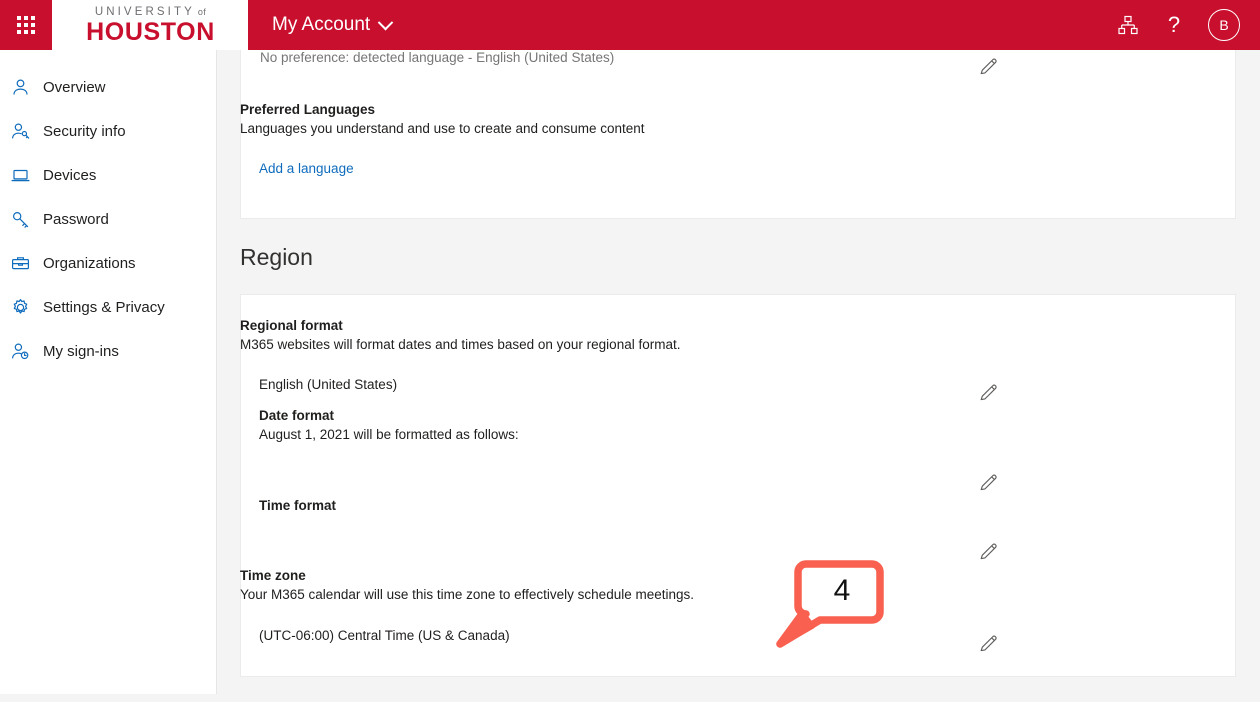  I want to click on sidebar-item-label: Overview, so click(74, 87).